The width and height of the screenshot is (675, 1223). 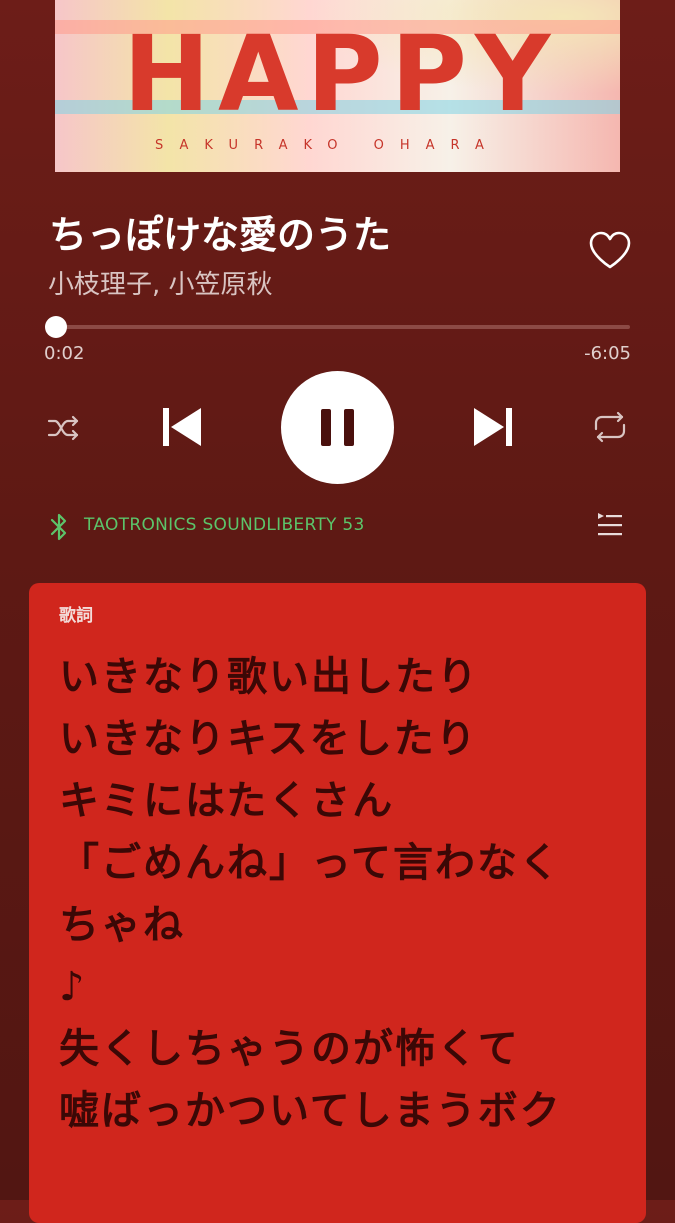 I want to click on play-pause-button, so click(x=337, y=427).